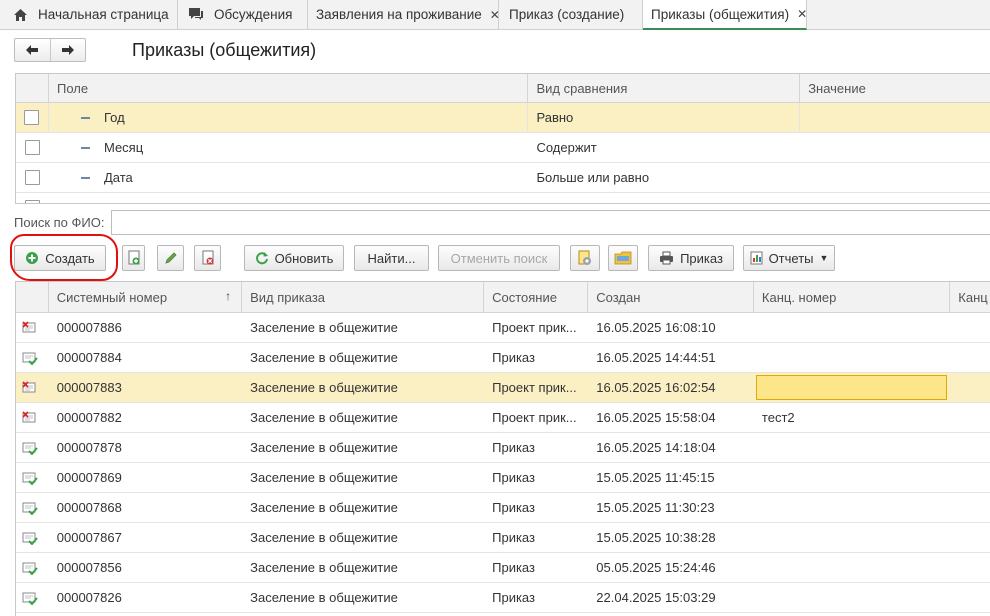 The image size is (990, 616). I want to click on cell-system-number: 000007856, so click(145, 567).